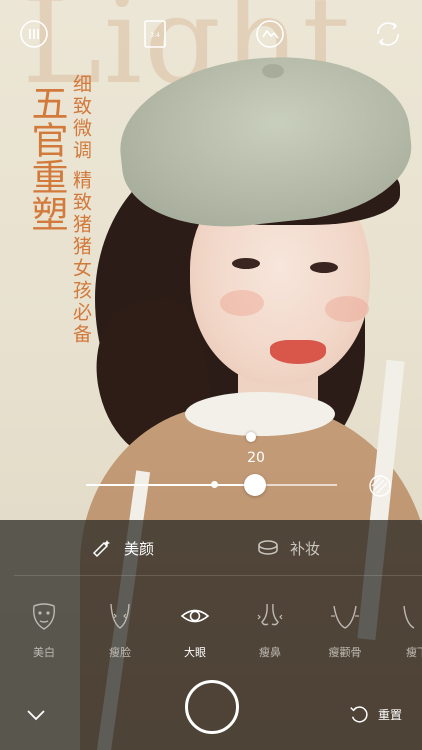 Image resolution: width=422 pixels, height=750 pixels. I want to click on menu-dots-icon, so click(34, 34).